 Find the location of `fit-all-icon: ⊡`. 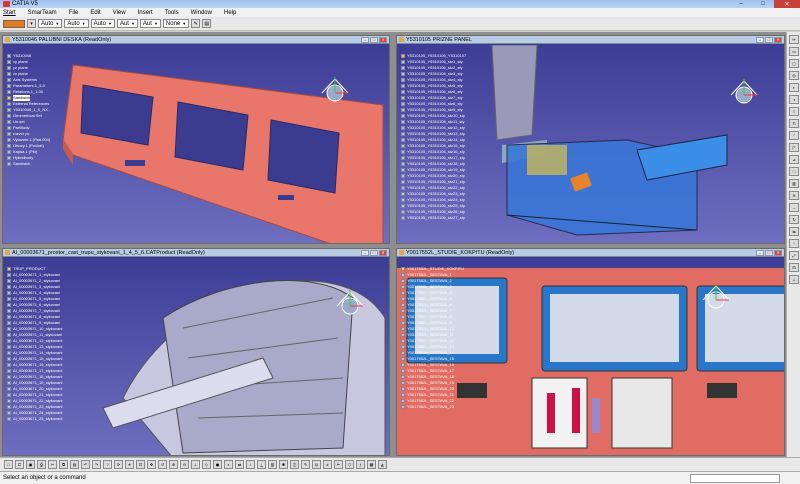

fit-all-icon: ⊡ is located at coordinates (140, 464).